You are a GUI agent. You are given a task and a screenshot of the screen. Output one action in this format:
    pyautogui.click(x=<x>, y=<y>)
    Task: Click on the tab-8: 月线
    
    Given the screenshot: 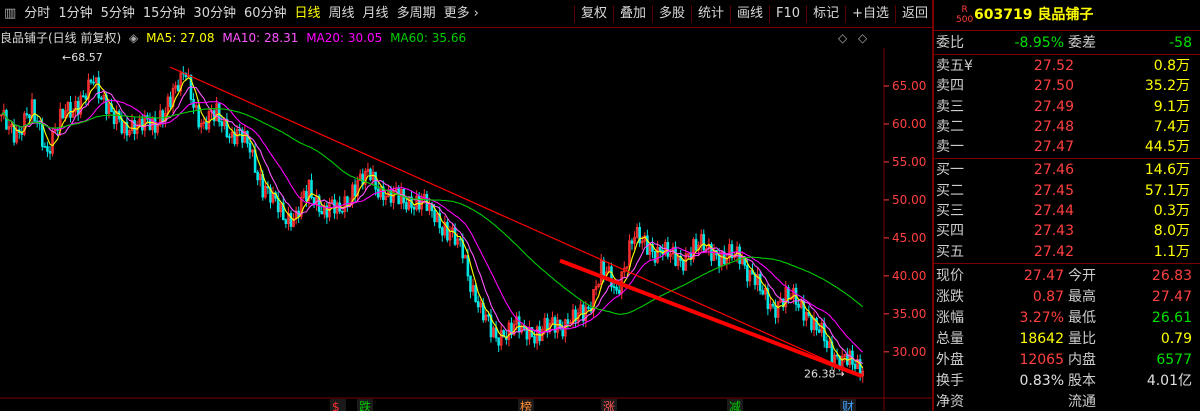 What is the action you would take?
    pyautogui.click(x=376, y=14)
    